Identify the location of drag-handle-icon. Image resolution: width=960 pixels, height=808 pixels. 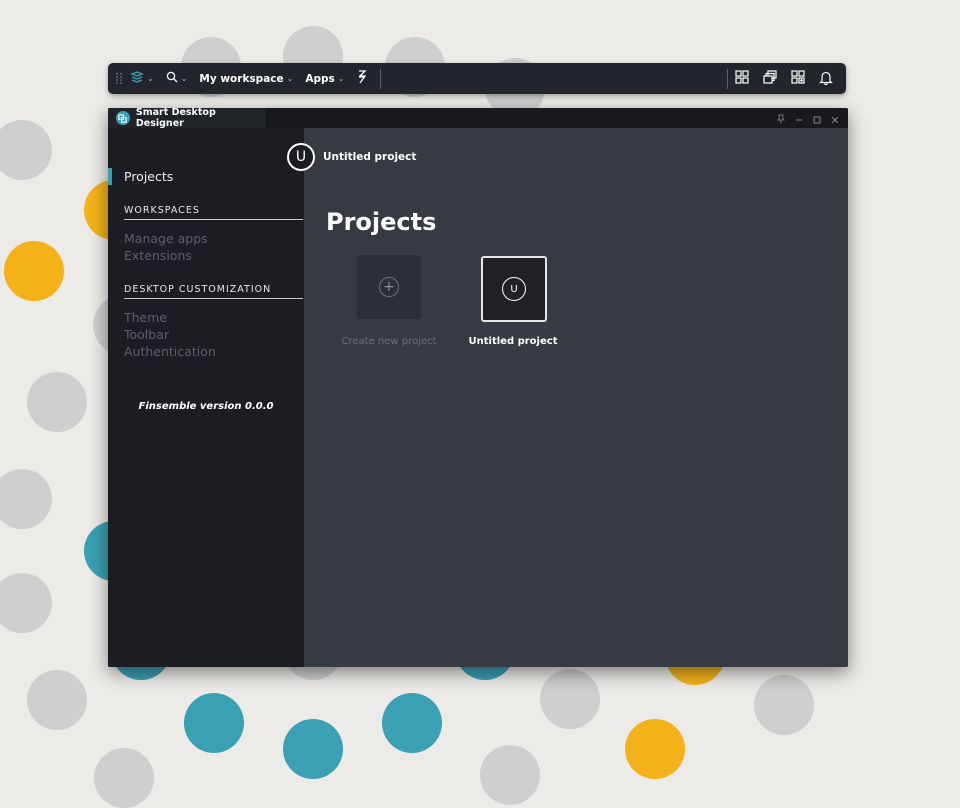
(119, 78).